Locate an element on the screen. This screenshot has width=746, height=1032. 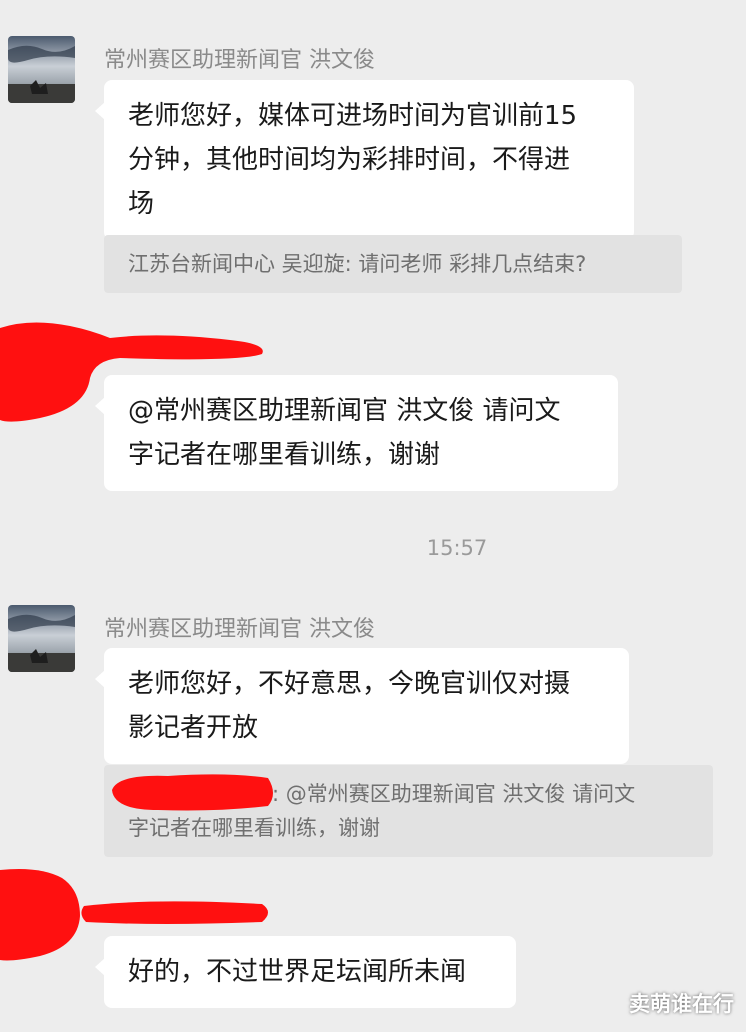
quoted-text: 江苏台新闻中心 吴迎旋: 请问老师 彩排几点结束? is located at coordinates (357, 264).